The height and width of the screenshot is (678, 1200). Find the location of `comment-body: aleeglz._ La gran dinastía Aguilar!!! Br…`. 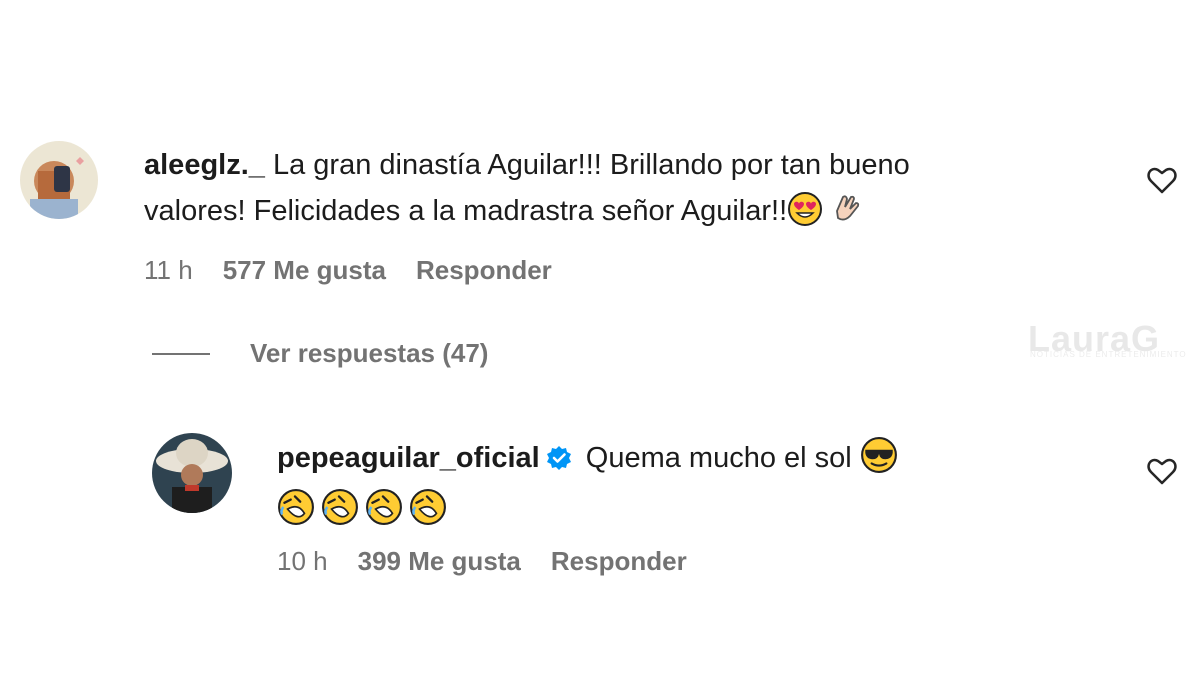

comment-body: aleeglz._ La gran dinastía Aguilar!!! Br… is located at coordinates (634, 188).